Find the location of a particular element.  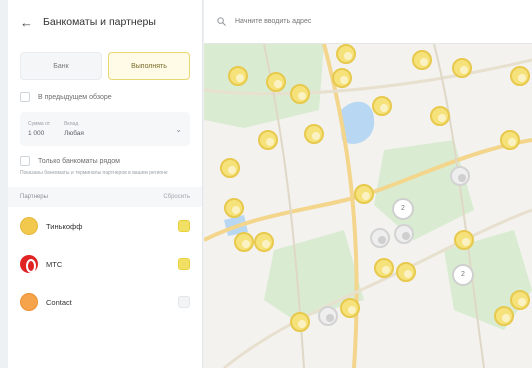

select-col-2: Вклад Любая is located at coordinates (74, 129).